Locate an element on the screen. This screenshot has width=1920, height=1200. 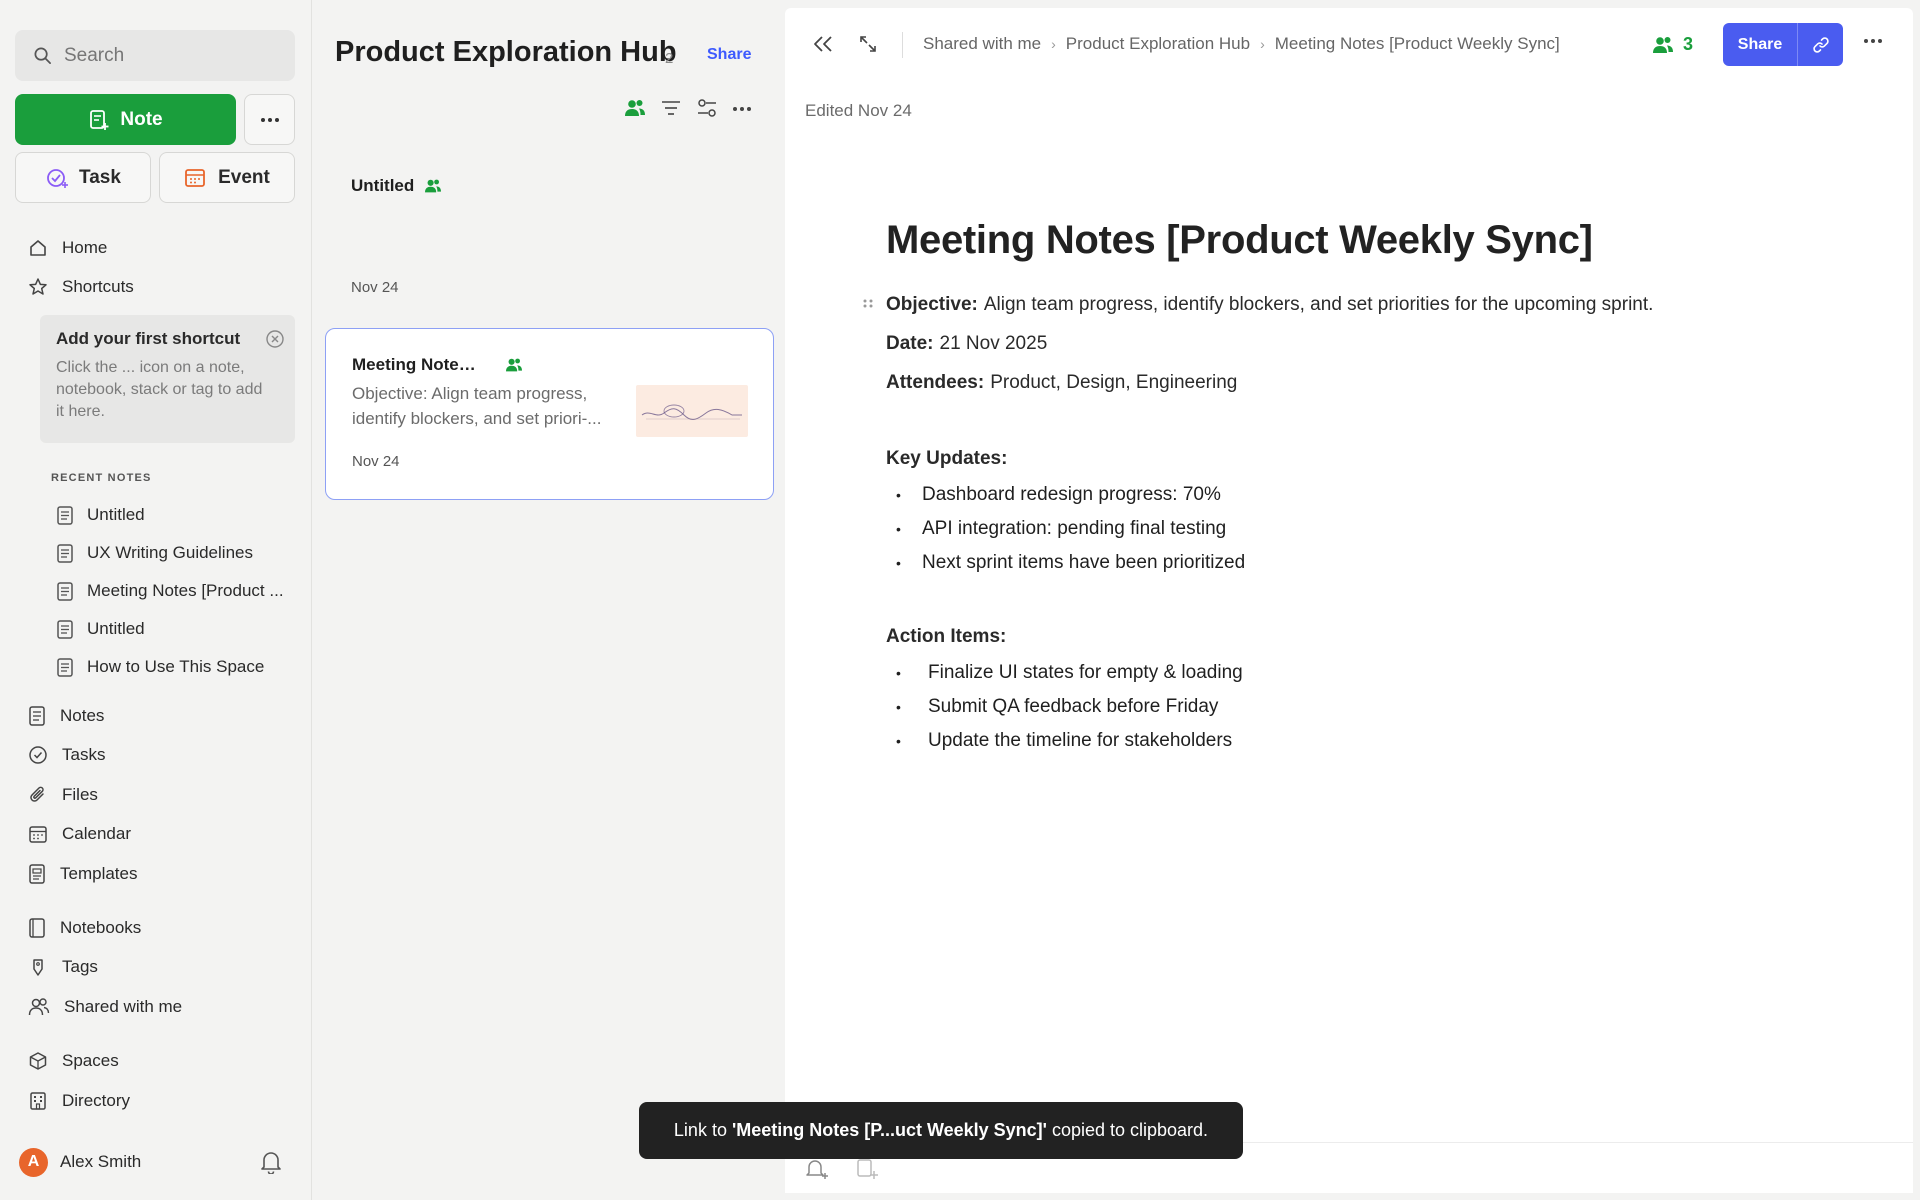
nav-shortcuts: Shortcuts is located at coordinates (81, 287).